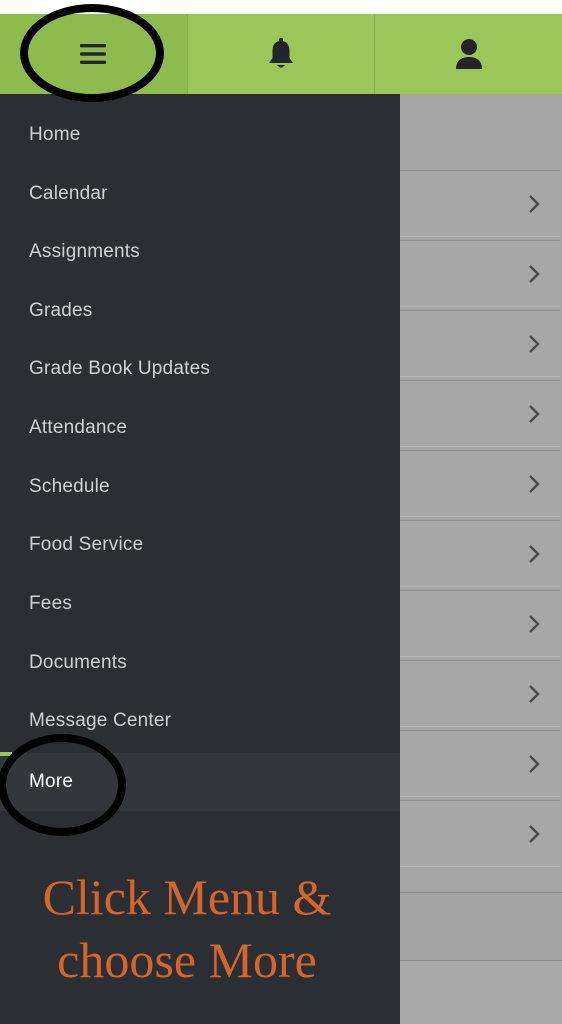 Image resolution: width=562 pixels, height=1024 pixels. I want to click on instruction-annotation: Click Menu & choose More, so click(187, 929).